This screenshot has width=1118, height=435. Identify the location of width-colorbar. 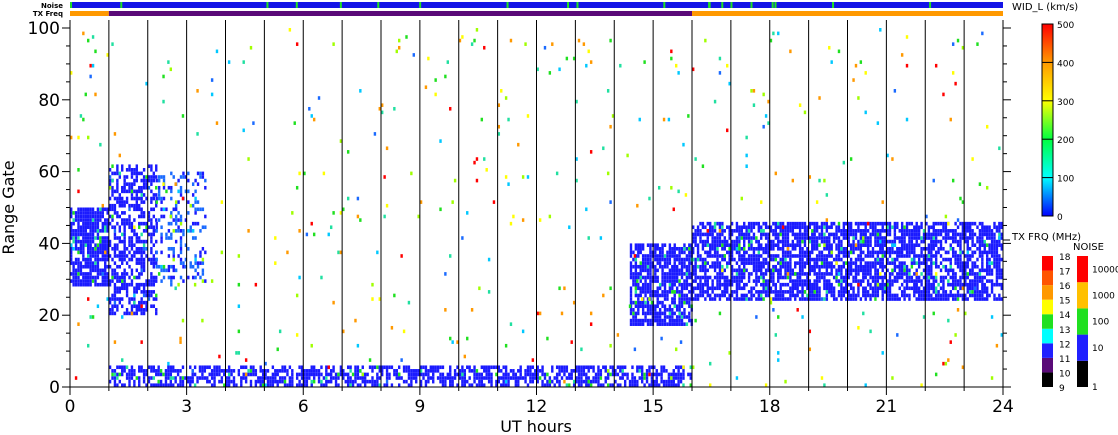
(1047, 120).